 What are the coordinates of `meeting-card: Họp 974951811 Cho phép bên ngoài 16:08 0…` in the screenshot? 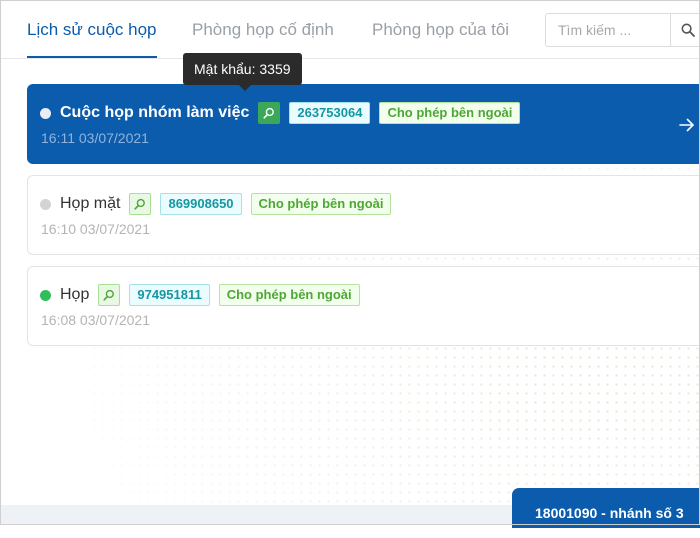 It's located at (363, 306).